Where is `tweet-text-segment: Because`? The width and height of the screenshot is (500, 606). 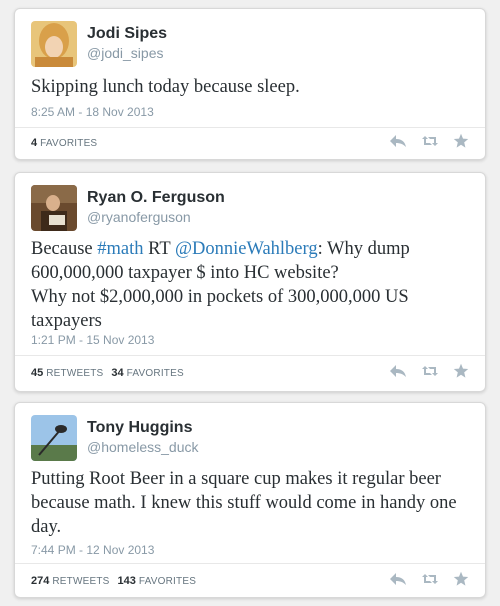
tweet-text-segment: Because is located at coordinates (64, 249).